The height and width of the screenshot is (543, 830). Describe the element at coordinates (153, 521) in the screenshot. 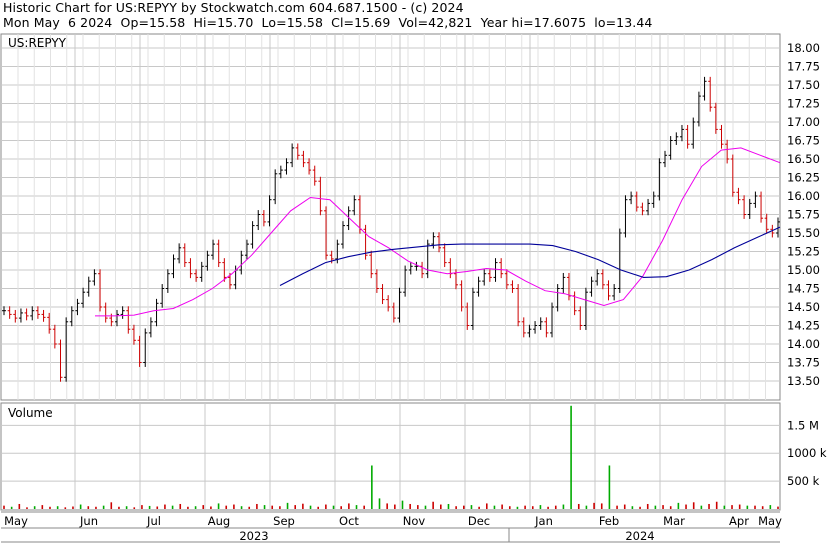

I see `month-tick-label: Jul` at that location.